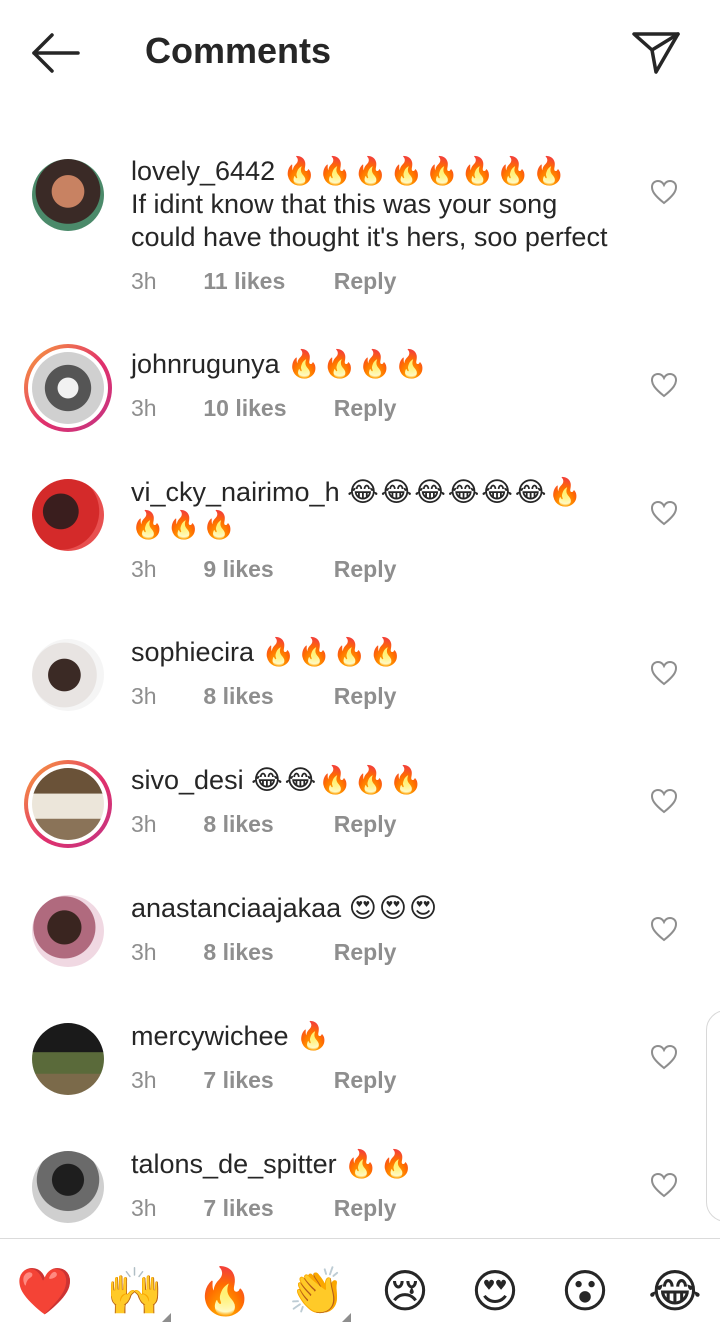  I want to click on comment-emojis: 😂😂🔥🔥🔥, so click(338, 780).